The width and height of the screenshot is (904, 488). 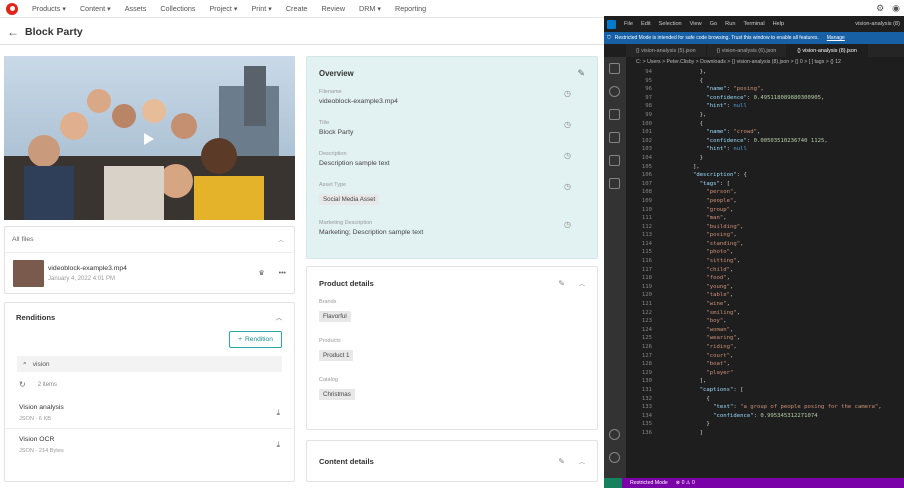 I want to click on back-arrow-icon: ←, so click(x=13, y=32).